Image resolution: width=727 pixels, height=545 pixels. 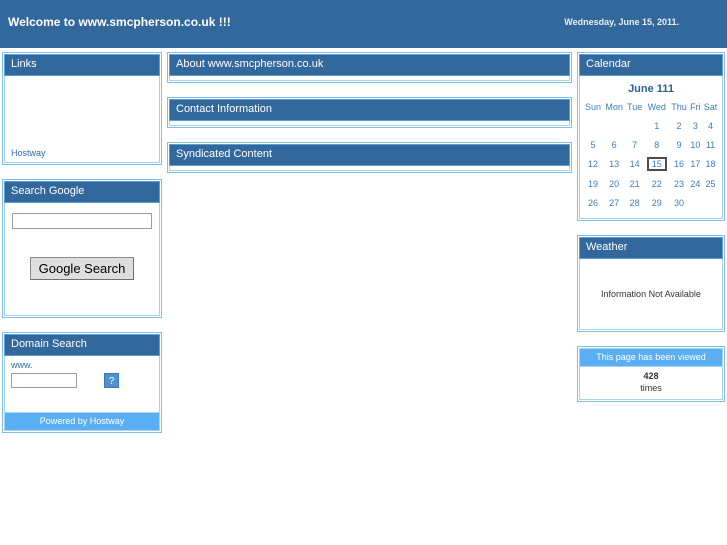 What do you see at coordinates (656, 183) in the screenshot?
I see `calendar-day: 22` at bounding box center [656, 183].